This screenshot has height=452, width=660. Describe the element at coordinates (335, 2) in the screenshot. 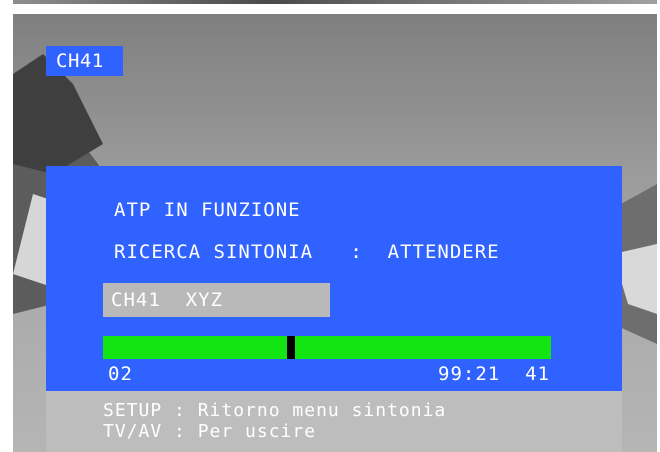

I see `previous-frame-strip` at that location.